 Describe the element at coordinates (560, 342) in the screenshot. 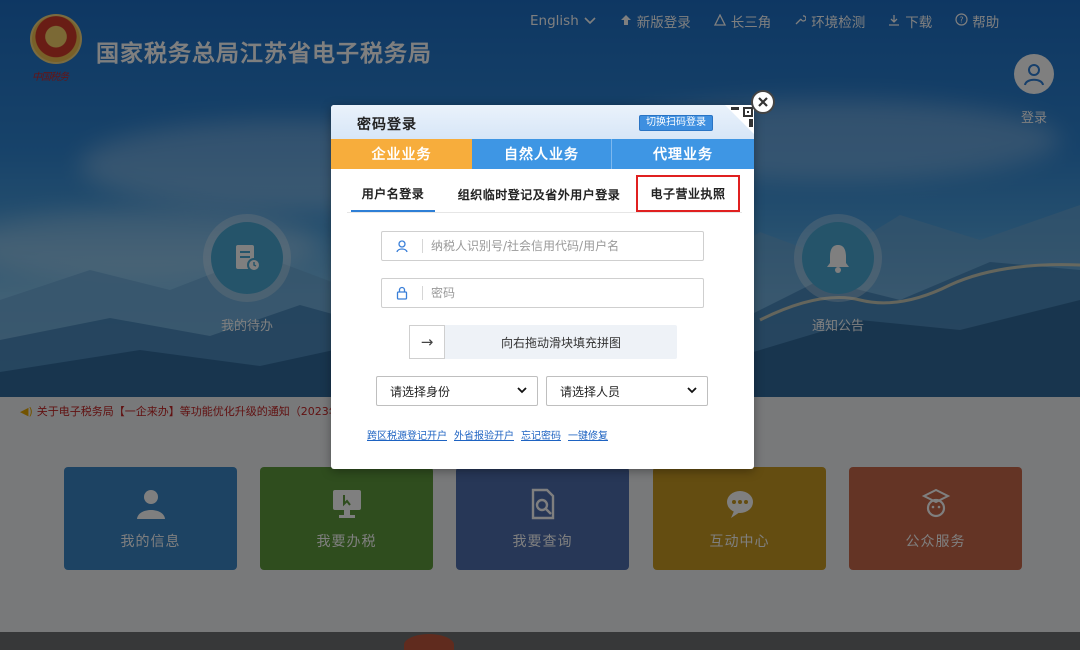

I see `slider-hint-text: 向右拖动滑块填充拼图` at that location.